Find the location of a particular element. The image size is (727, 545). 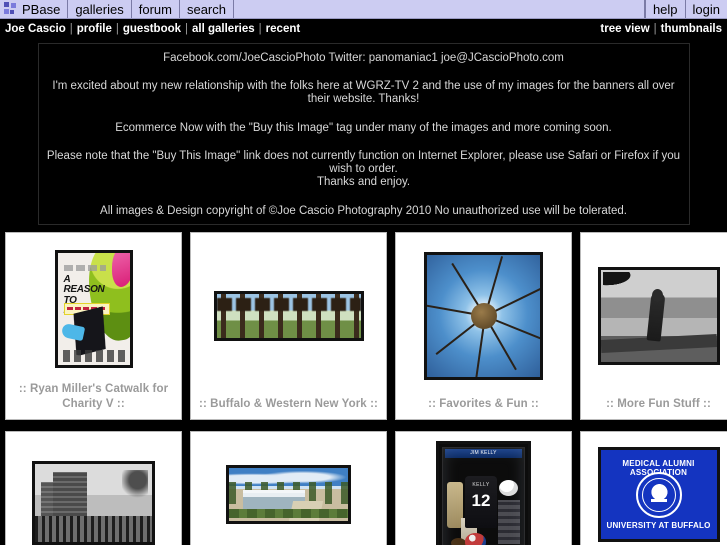

thumbnail-holder: A REASON TO ROCK. is located at coordinates (93, 309).